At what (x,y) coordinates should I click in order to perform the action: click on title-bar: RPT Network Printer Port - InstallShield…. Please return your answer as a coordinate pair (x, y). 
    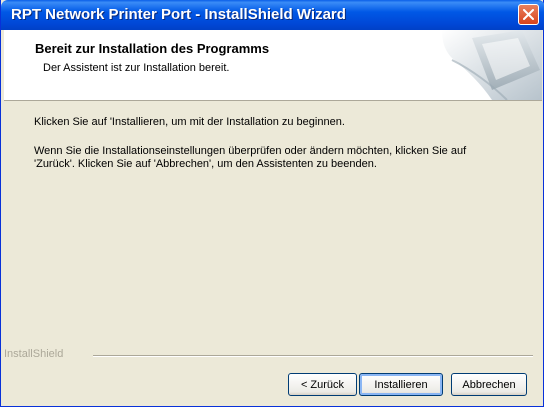
    Looking at the image, I should click on (272, 15).